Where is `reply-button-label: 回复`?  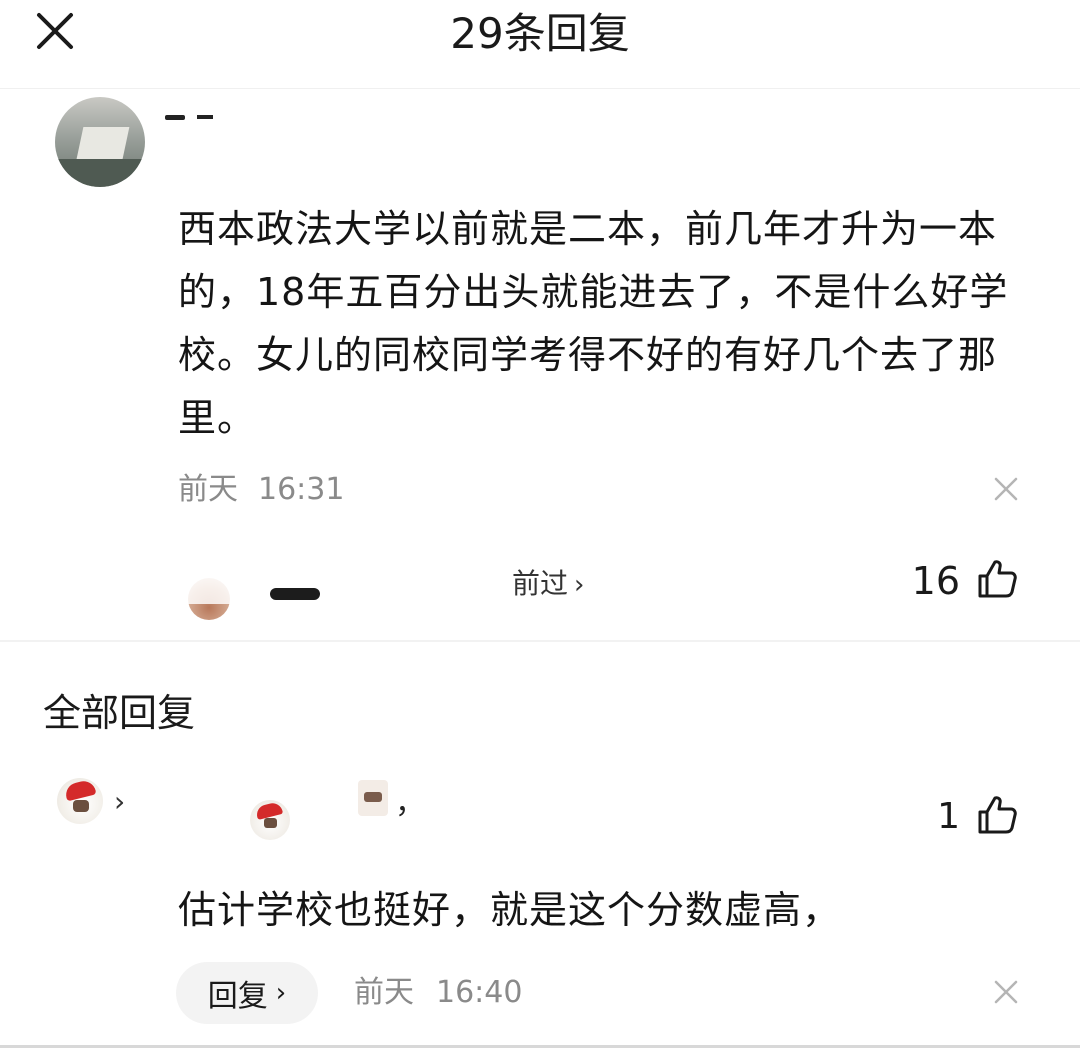
reply-button-label: 回复 is located at coordinates (237, 996).